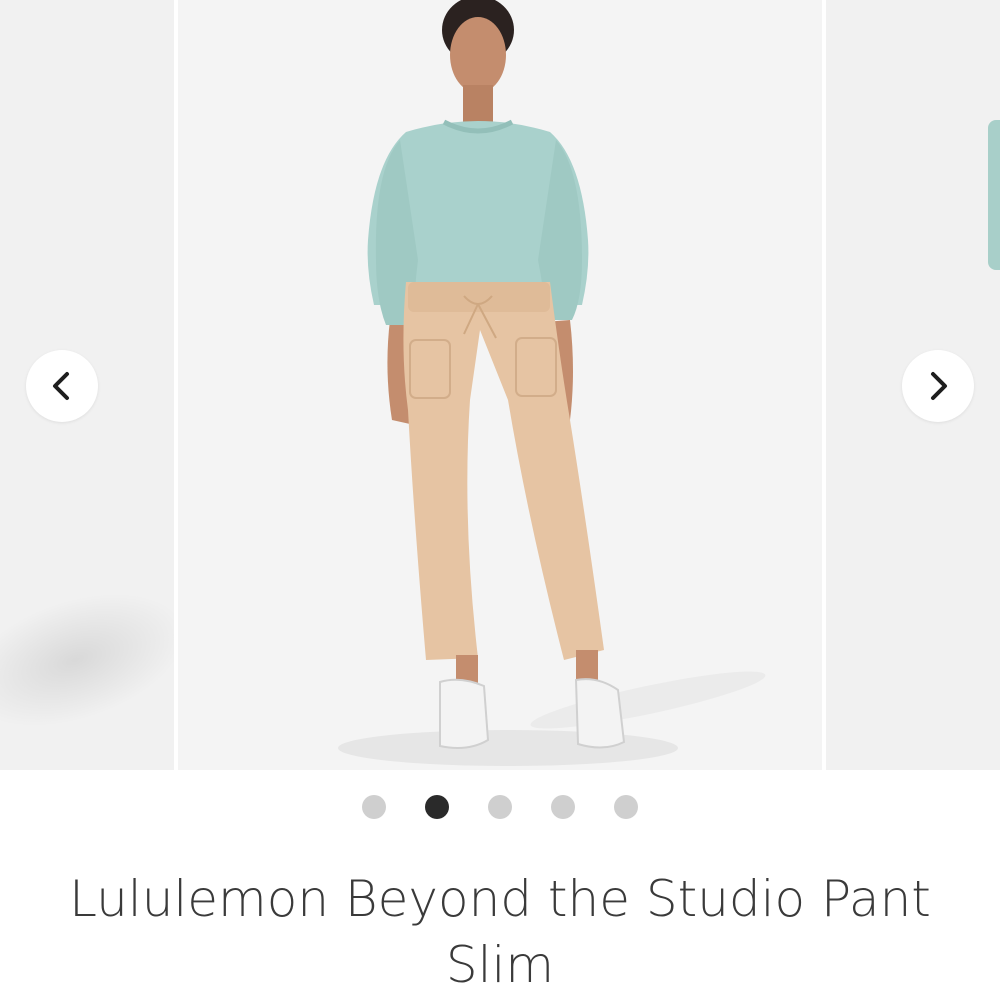  I want to click on next-image-button, so click(938, 386).